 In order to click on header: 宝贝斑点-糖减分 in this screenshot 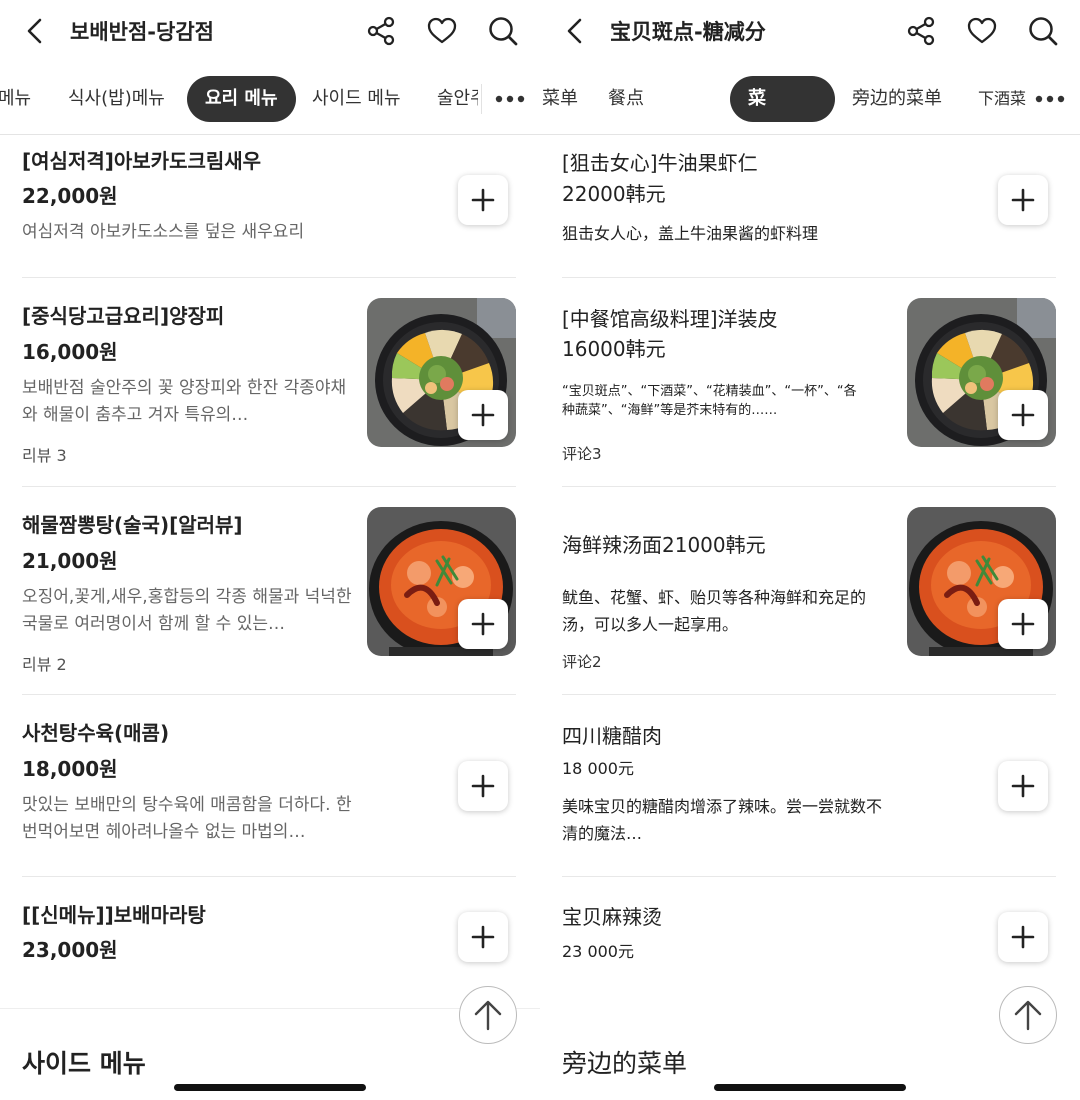, I will do `click(810, 32)`.